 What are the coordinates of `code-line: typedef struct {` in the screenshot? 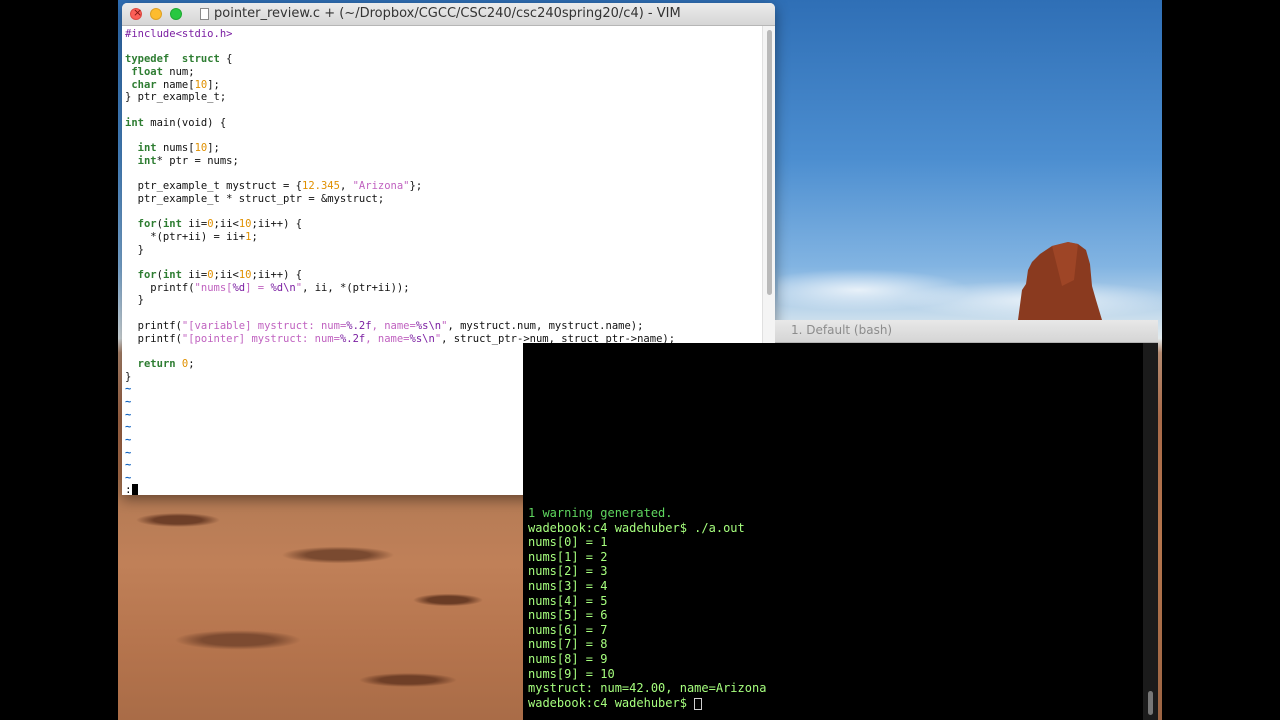 It's located at (443, 59).